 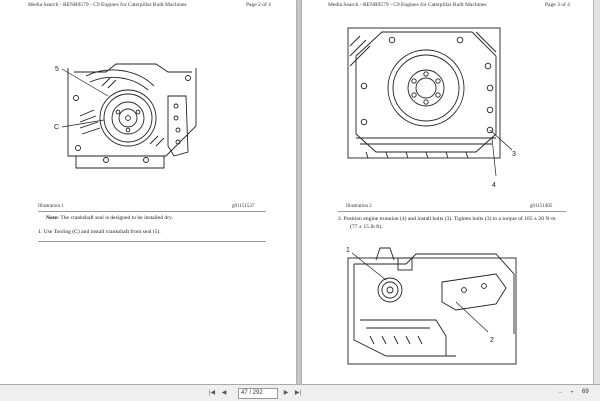 I want to click on page-header-number: Page 3 of 4, so click(x=557, y=5).